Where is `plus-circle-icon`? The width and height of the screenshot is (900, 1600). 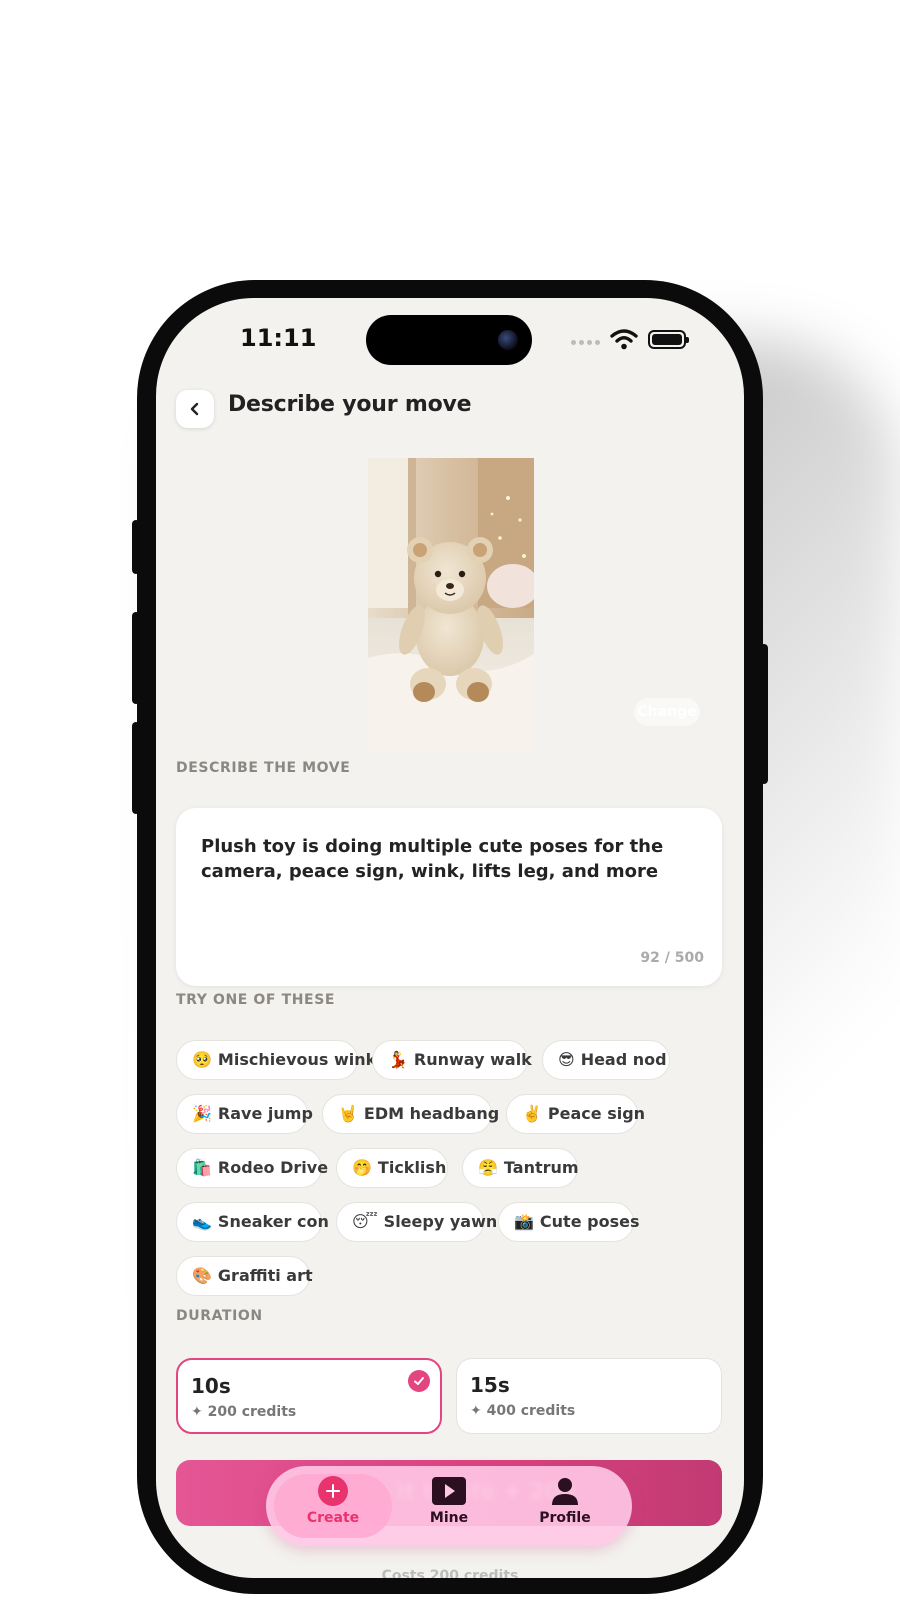 plus-circle-icon is located at coordinates (333, 1491).